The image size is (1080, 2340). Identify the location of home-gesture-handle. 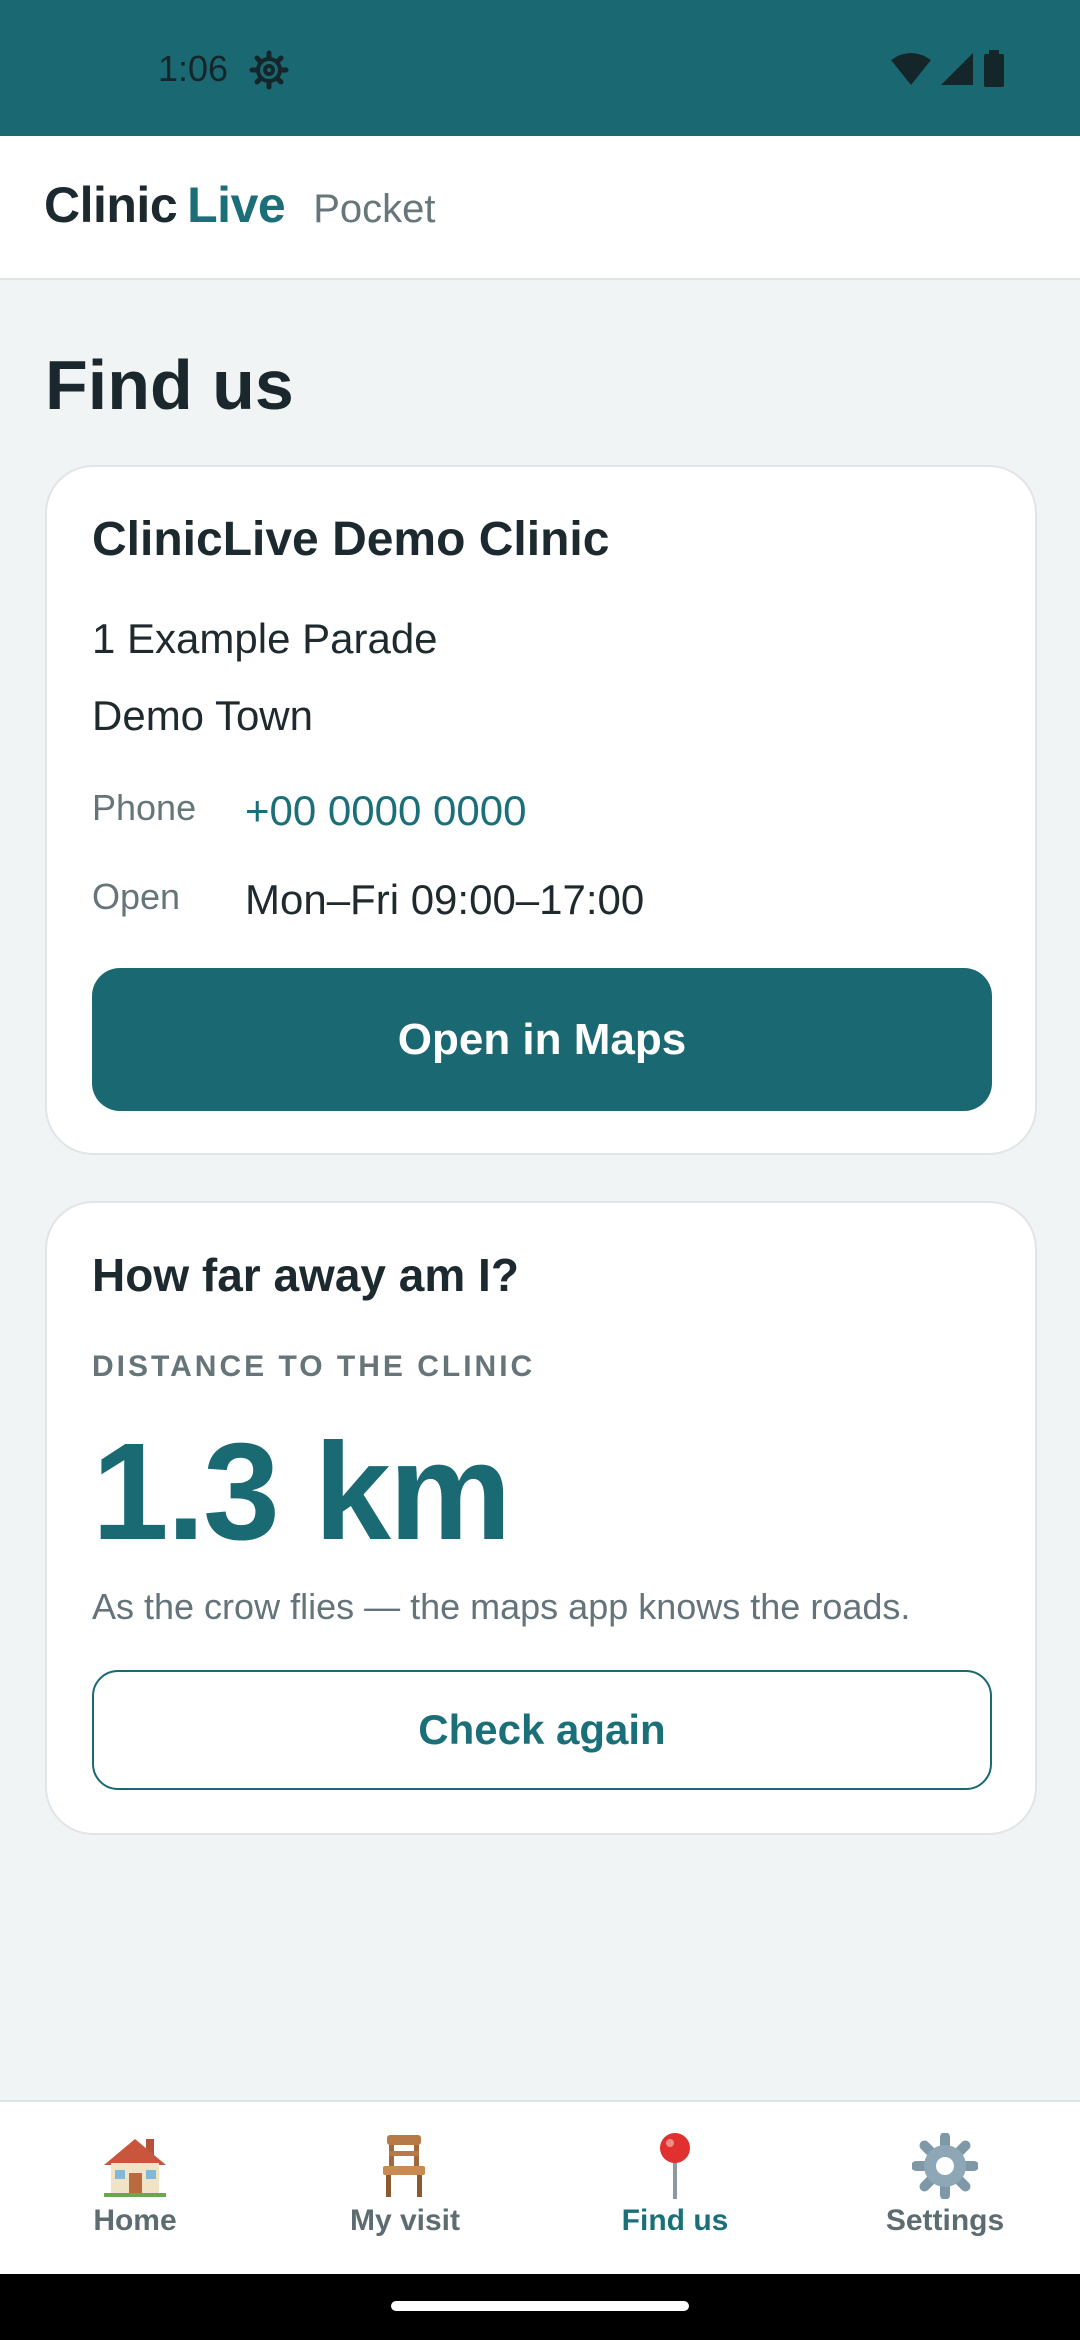
(540, 2306).